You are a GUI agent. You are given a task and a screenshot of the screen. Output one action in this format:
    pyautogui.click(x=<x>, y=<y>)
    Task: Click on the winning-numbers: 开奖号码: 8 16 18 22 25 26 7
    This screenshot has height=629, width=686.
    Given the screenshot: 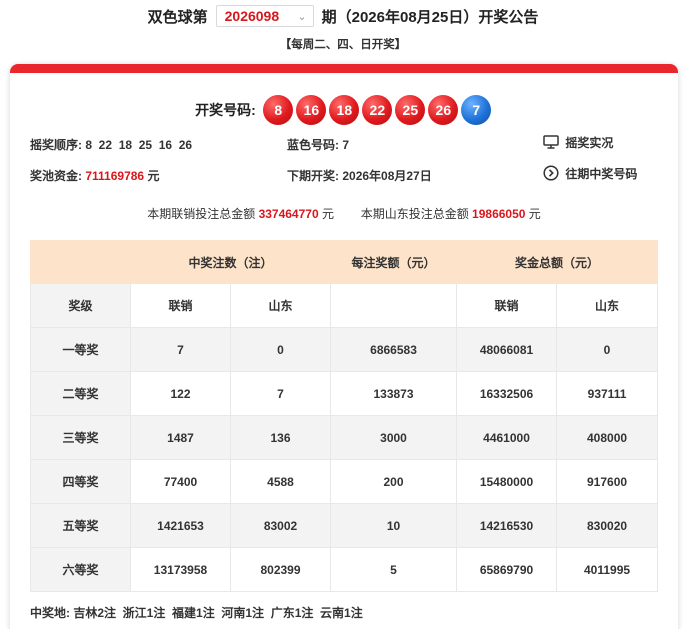 What is the action you would take?
    pyautogui.click(x=344, y=110)
    